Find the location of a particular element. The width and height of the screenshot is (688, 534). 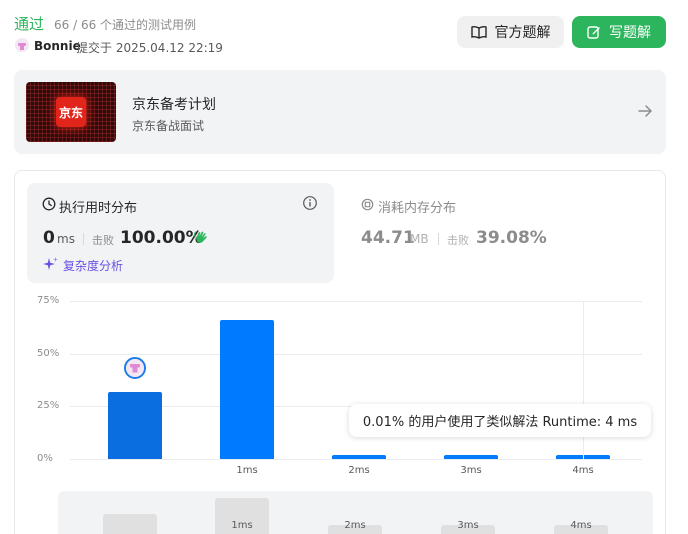

chart-range-scroller: 1ms 2ms 3ms 4ms is located at coordinates (355, 512).